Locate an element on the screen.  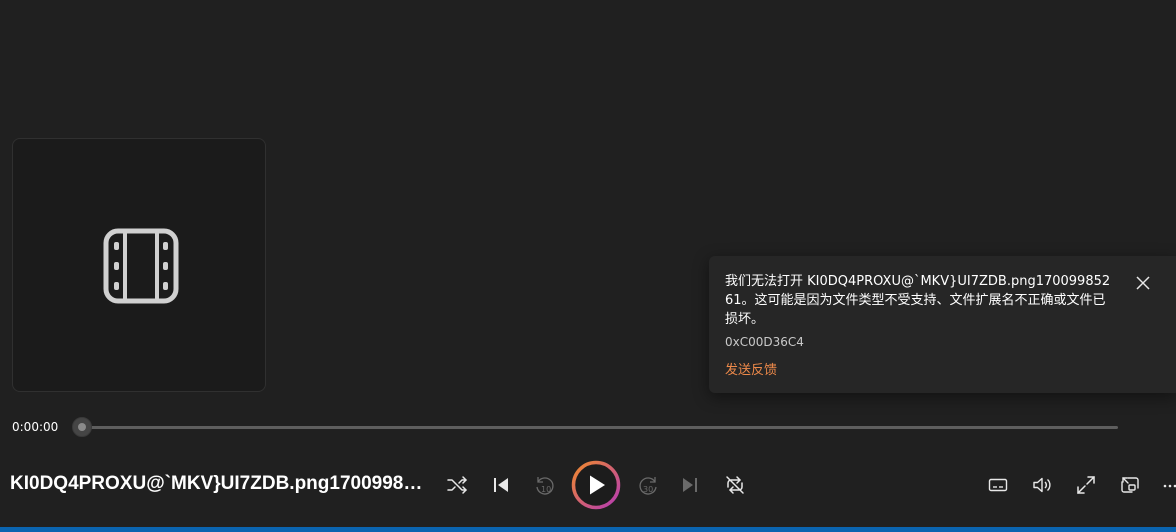
captions-icon is located at coordinates (998, 485).